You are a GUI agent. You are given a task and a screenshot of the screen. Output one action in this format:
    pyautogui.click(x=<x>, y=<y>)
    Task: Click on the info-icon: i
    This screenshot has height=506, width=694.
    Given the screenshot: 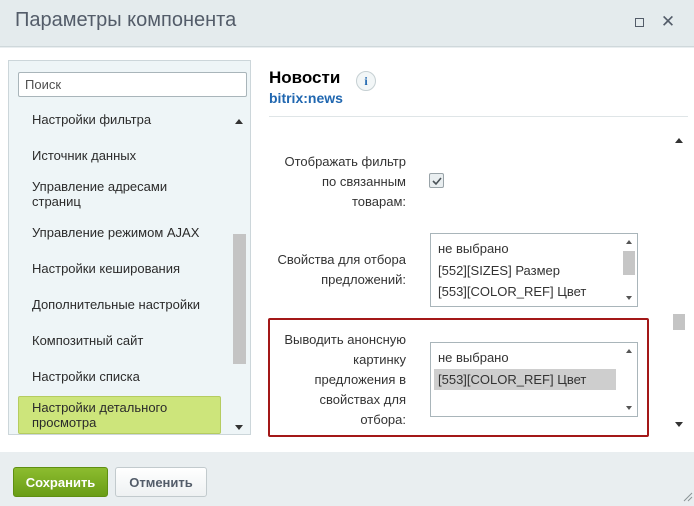 What is the action you would take?
    pyautogui.click(x=366, y=81)
    